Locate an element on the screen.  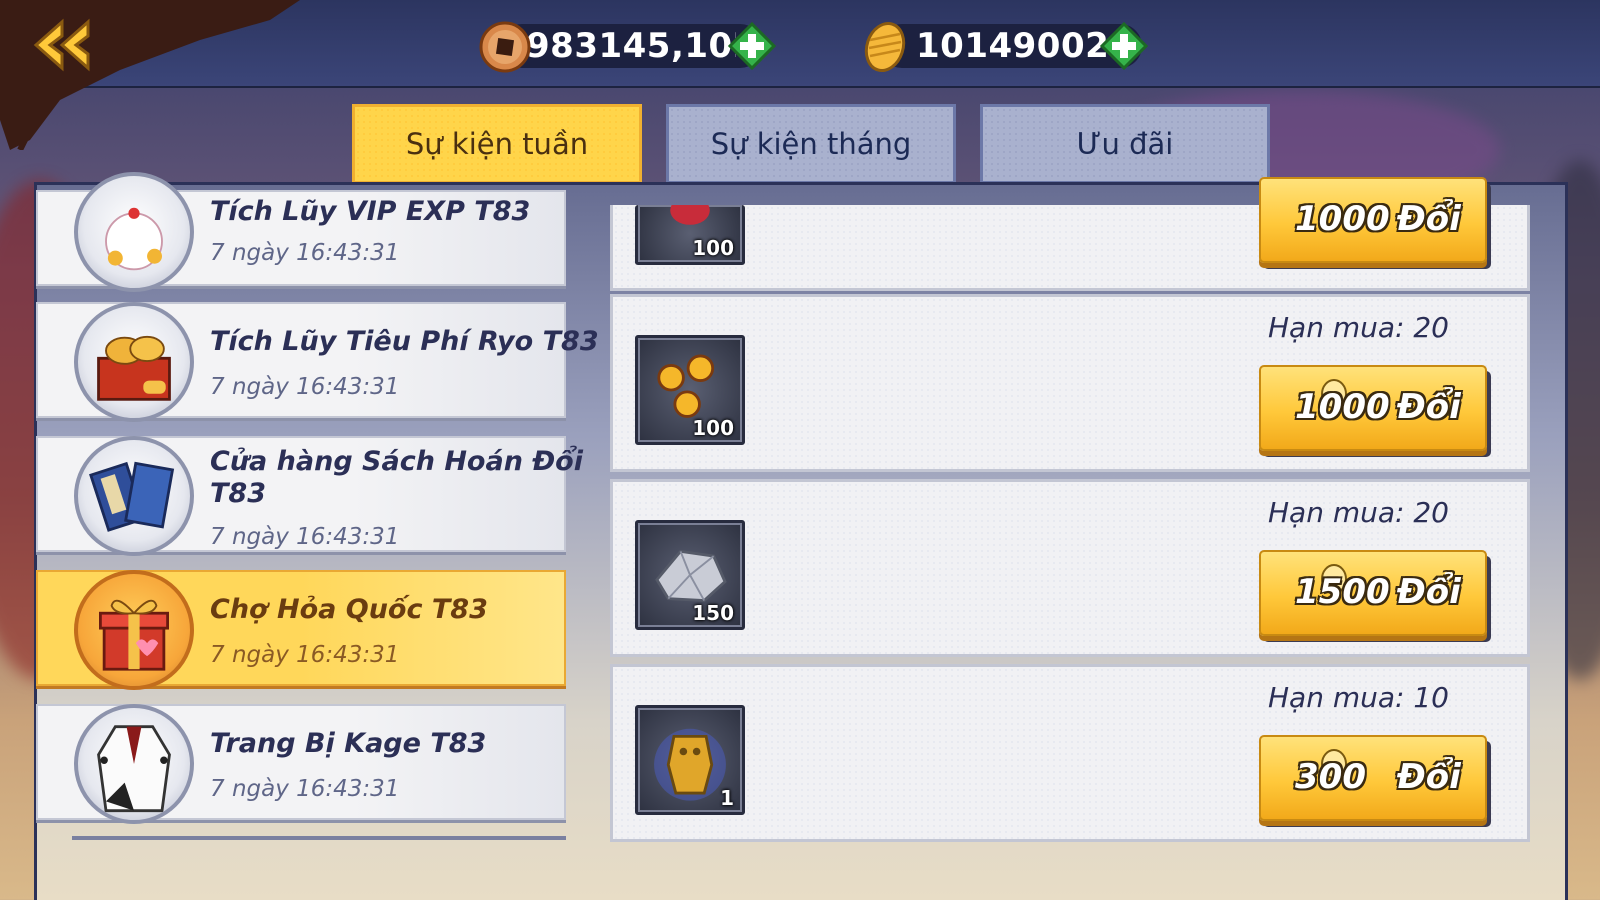
tab-monthly-events: Sự kiện tháng is located at coordinates (811, 144).